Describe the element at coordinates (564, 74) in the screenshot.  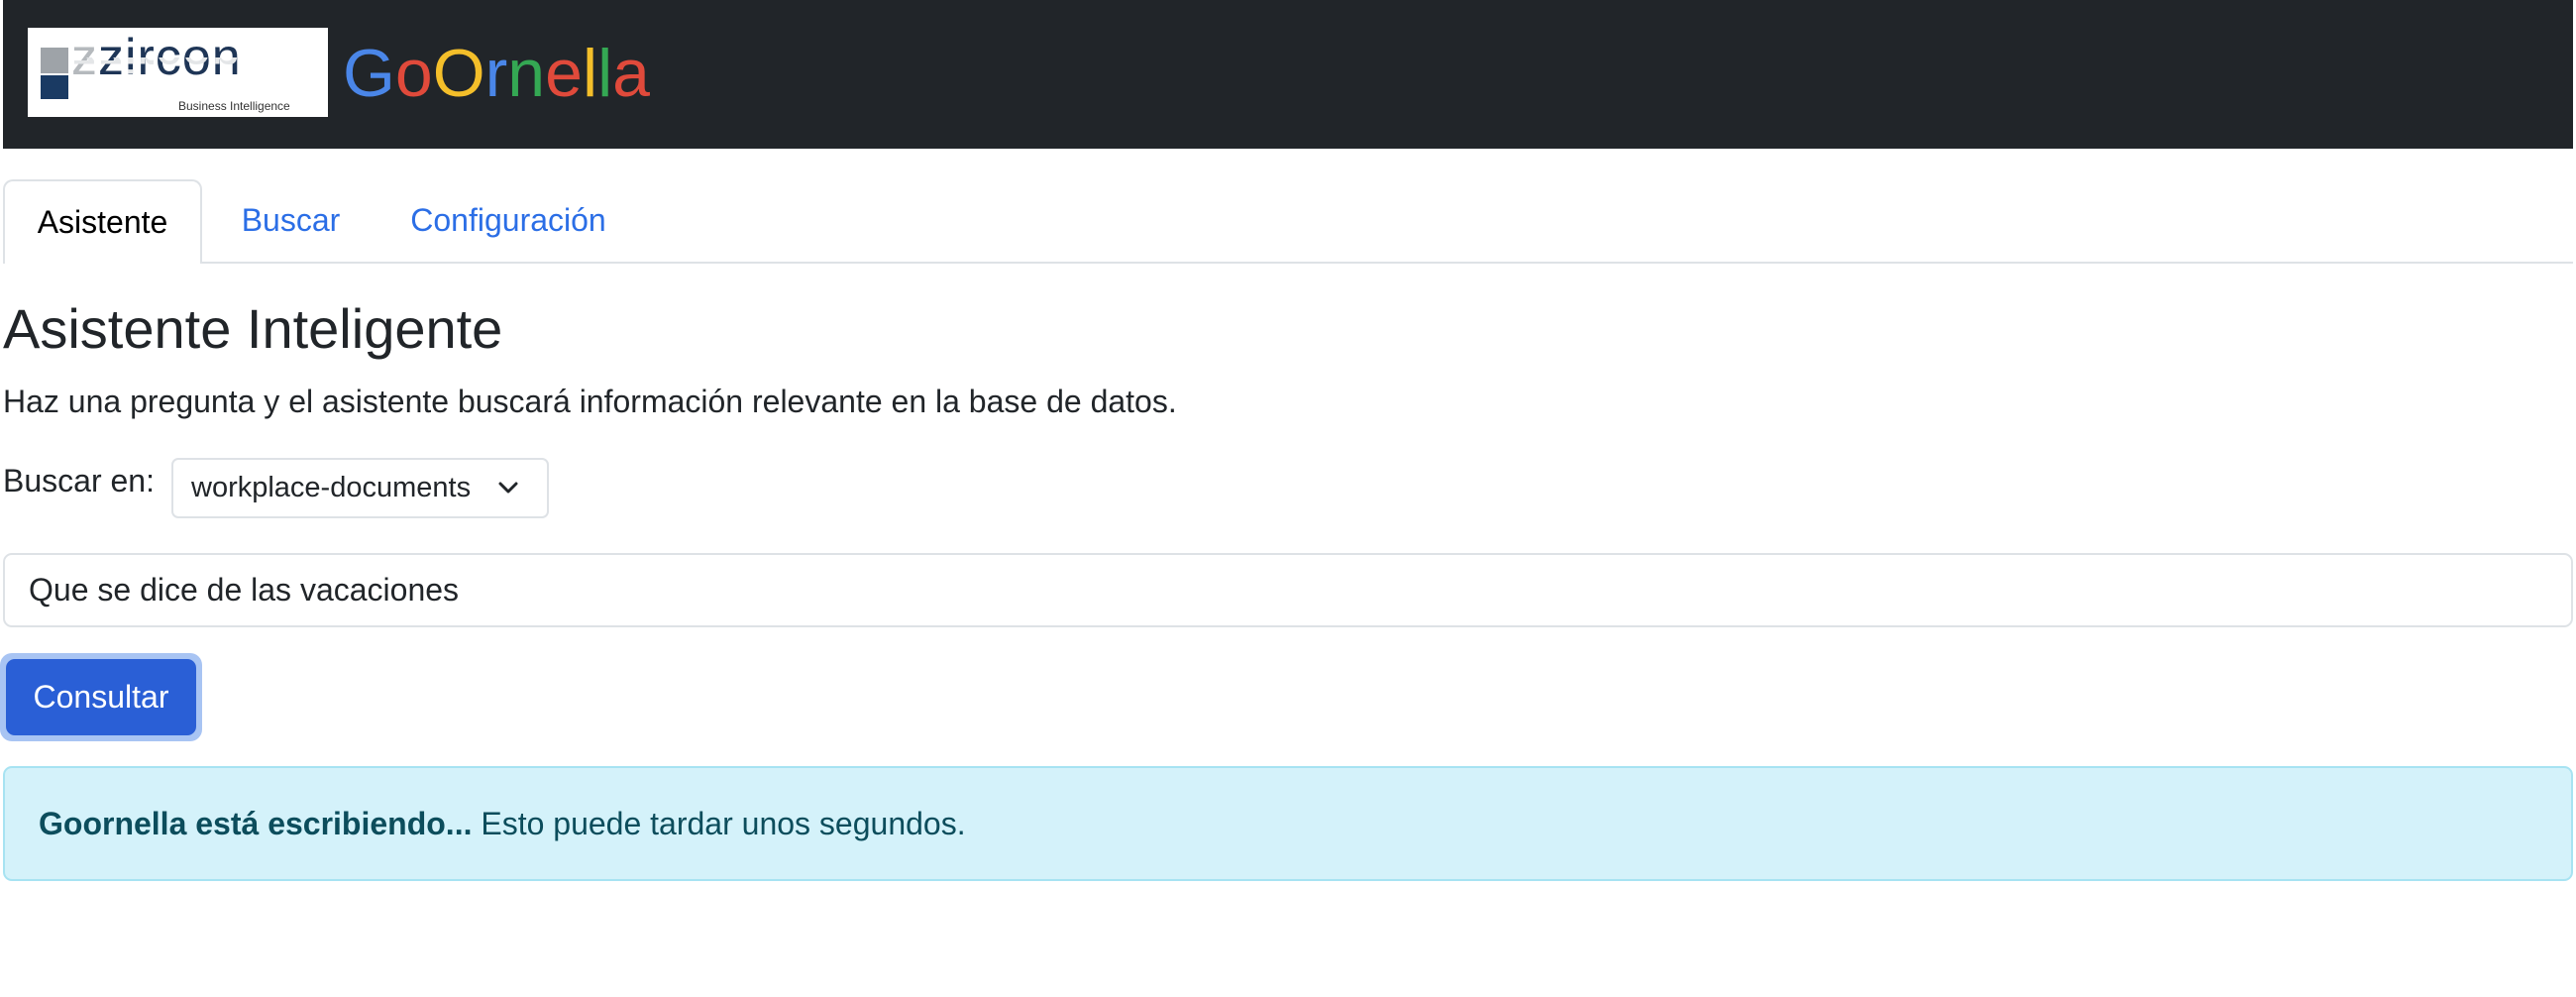
I see `brand-letter: e` at that location.